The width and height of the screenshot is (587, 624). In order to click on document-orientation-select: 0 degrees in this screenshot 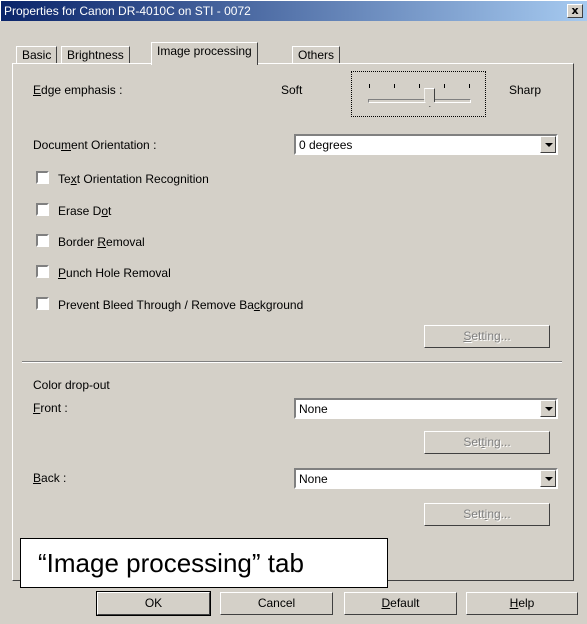, I will do `click(426, 144)`.